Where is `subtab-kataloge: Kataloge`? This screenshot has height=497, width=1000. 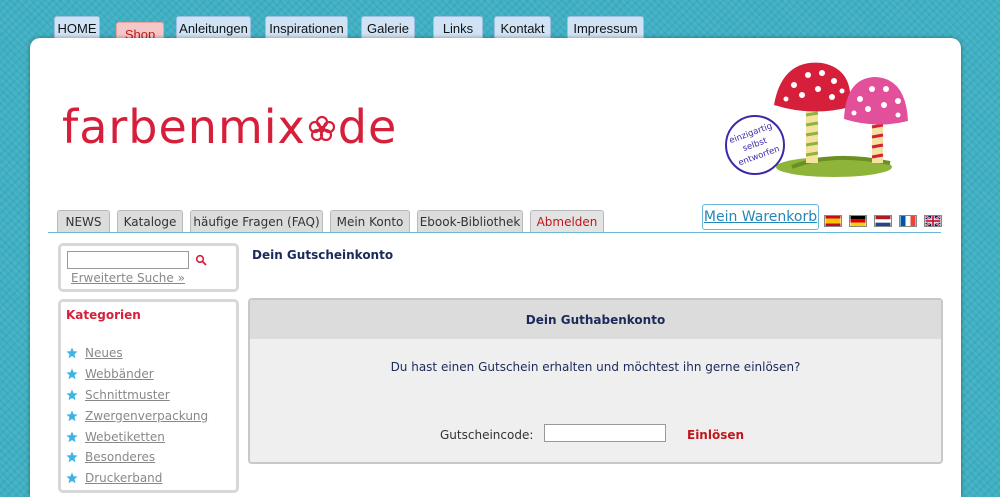 subtab-kataloge: Kataloge is located at coordinates (150, 221).